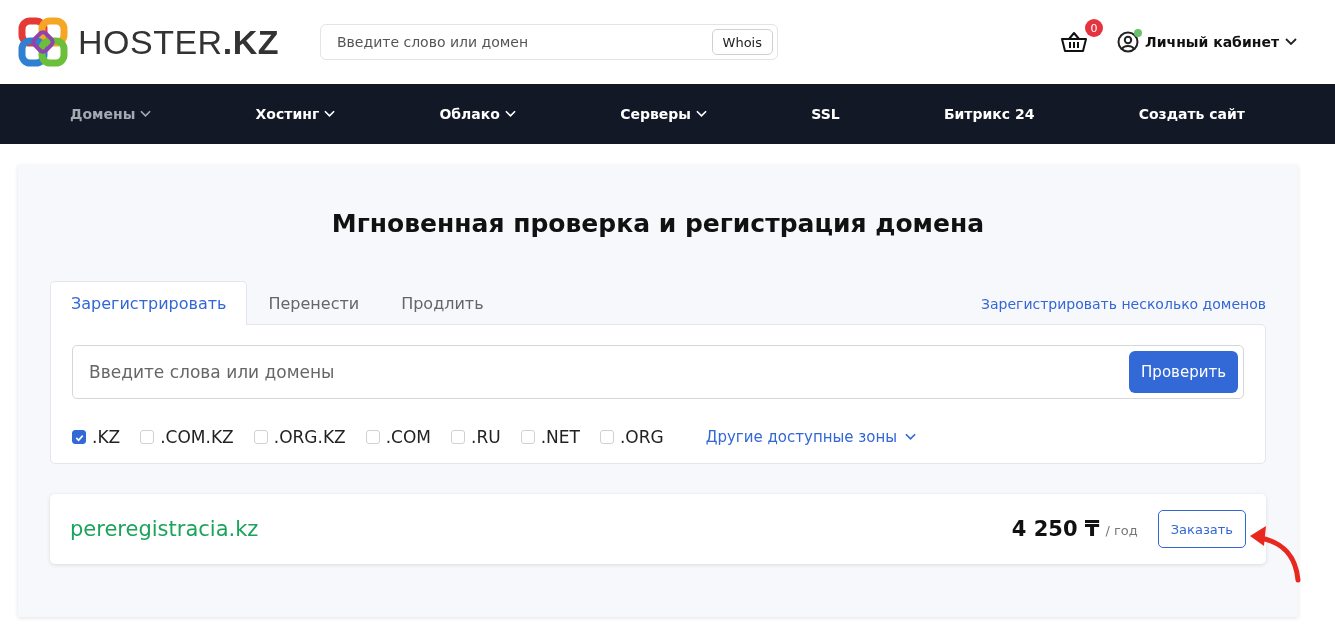 This screenshot has height=636, width=1335. I want to click on logo-icon, so click(43, 42).